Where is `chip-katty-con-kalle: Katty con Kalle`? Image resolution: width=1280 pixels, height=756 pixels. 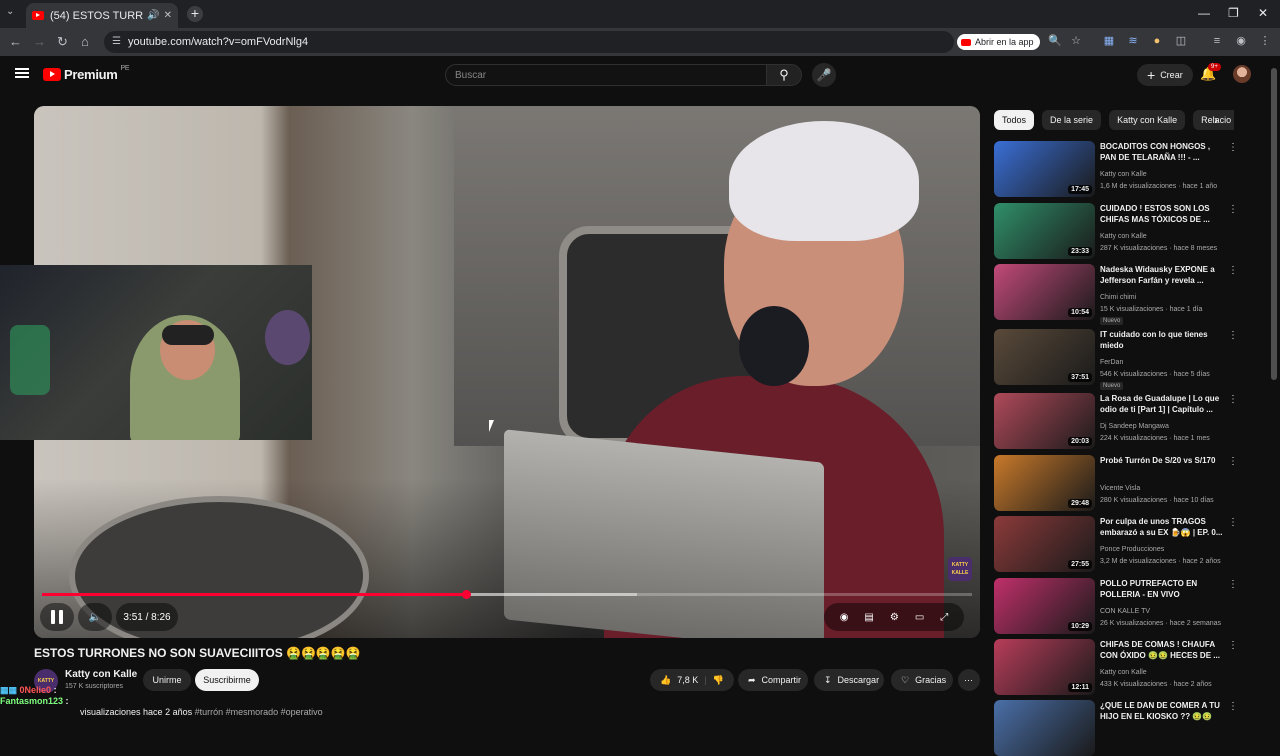 chip-katty-con-kalle: Katty con Kalle is located at coordinates (1147, 120).